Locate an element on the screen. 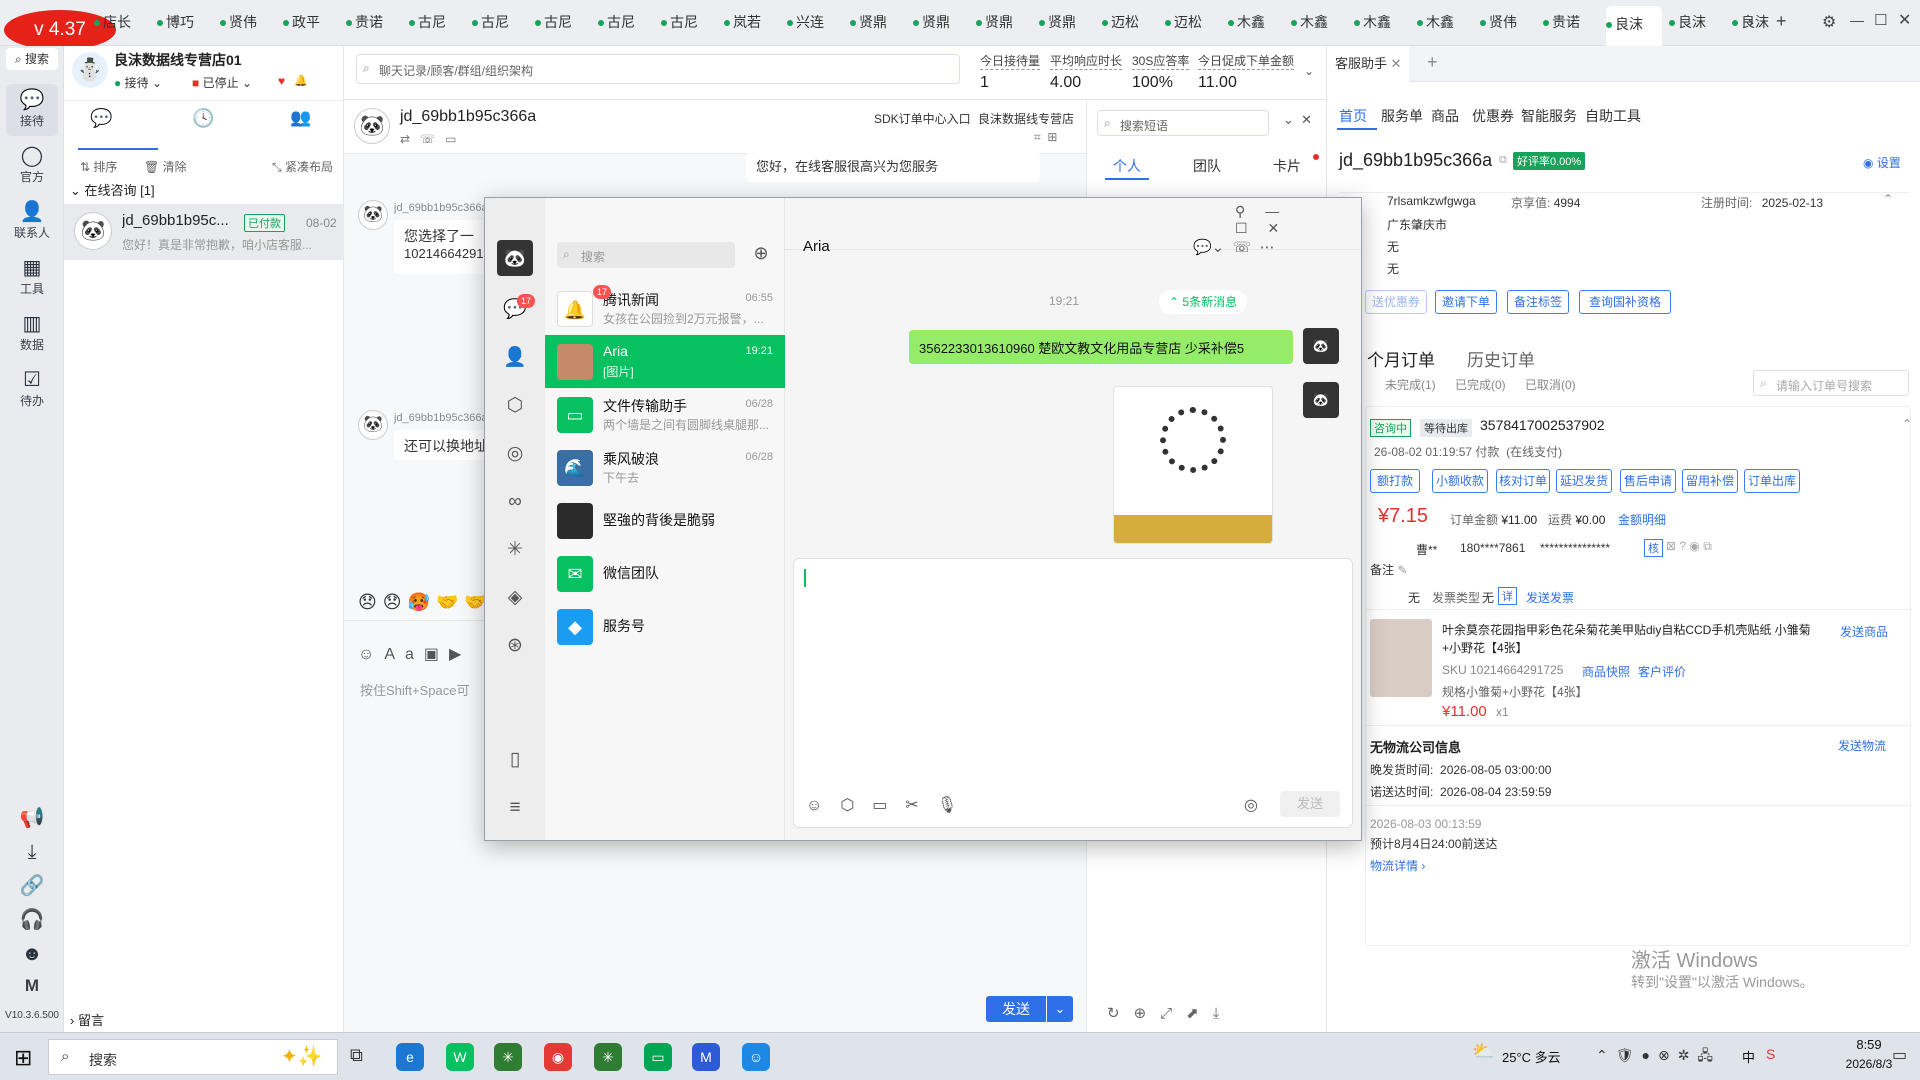 The width and height of the screenshot is (1920, 1080). rail-item-contacts: 👤 联系人 is located at coordinates (32, 220).